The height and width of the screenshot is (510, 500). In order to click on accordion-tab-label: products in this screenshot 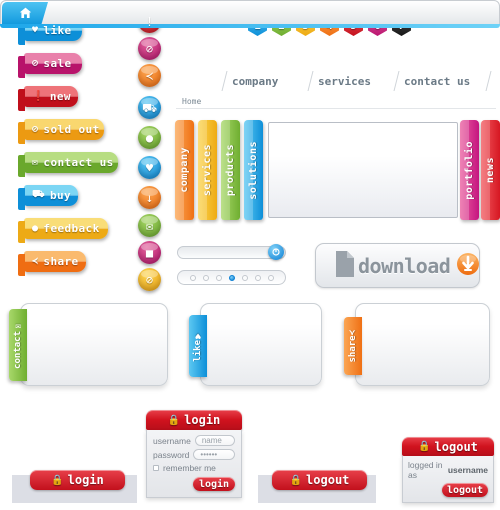, I will do `click(230, 170)`.